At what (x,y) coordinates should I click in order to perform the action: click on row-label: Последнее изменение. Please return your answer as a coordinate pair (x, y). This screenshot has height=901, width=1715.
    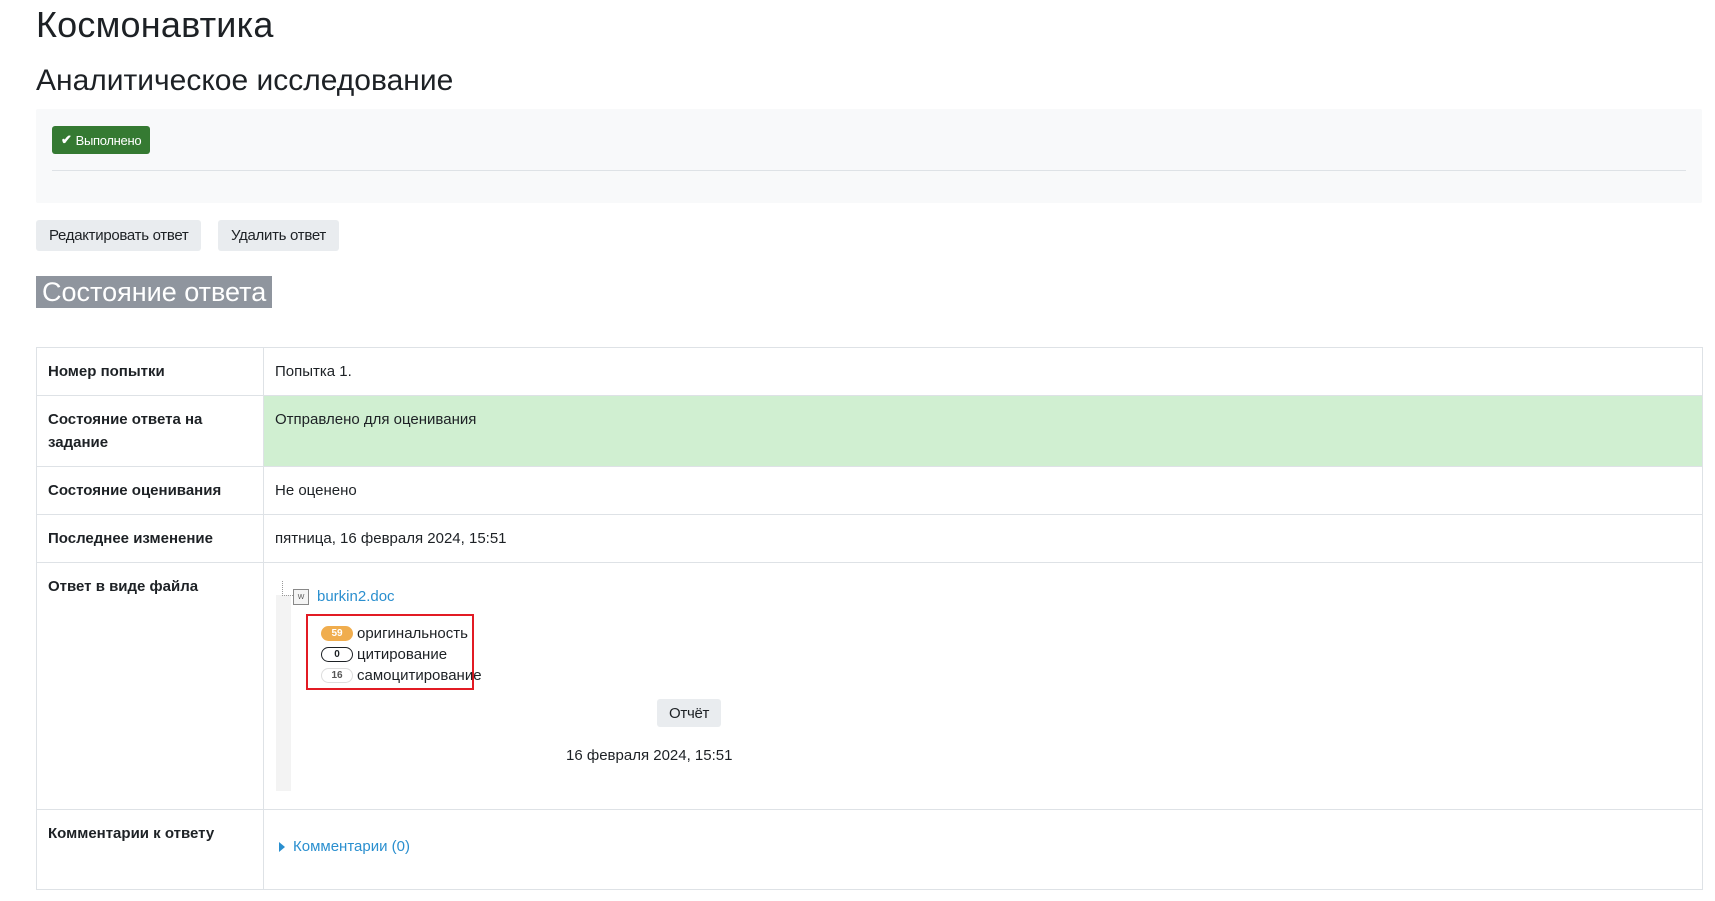
    Looking at the image, I should click on (150, 538).